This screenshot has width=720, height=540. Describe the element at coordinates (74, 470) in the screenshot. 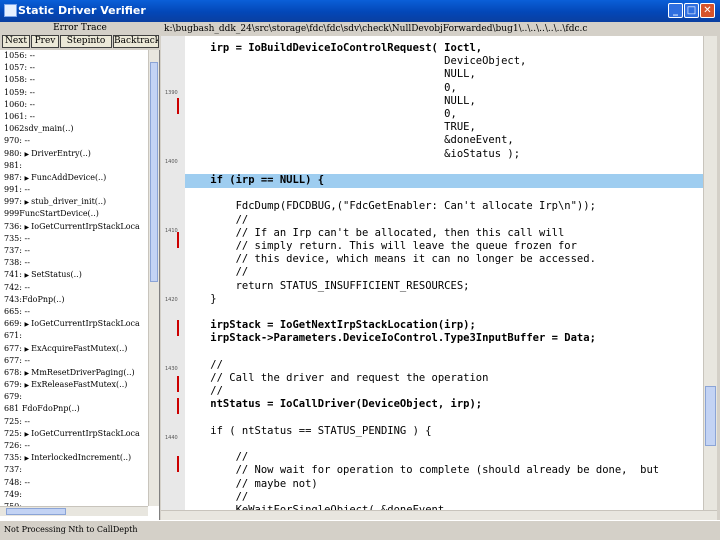

I see `trace-row: 737:` at that location.